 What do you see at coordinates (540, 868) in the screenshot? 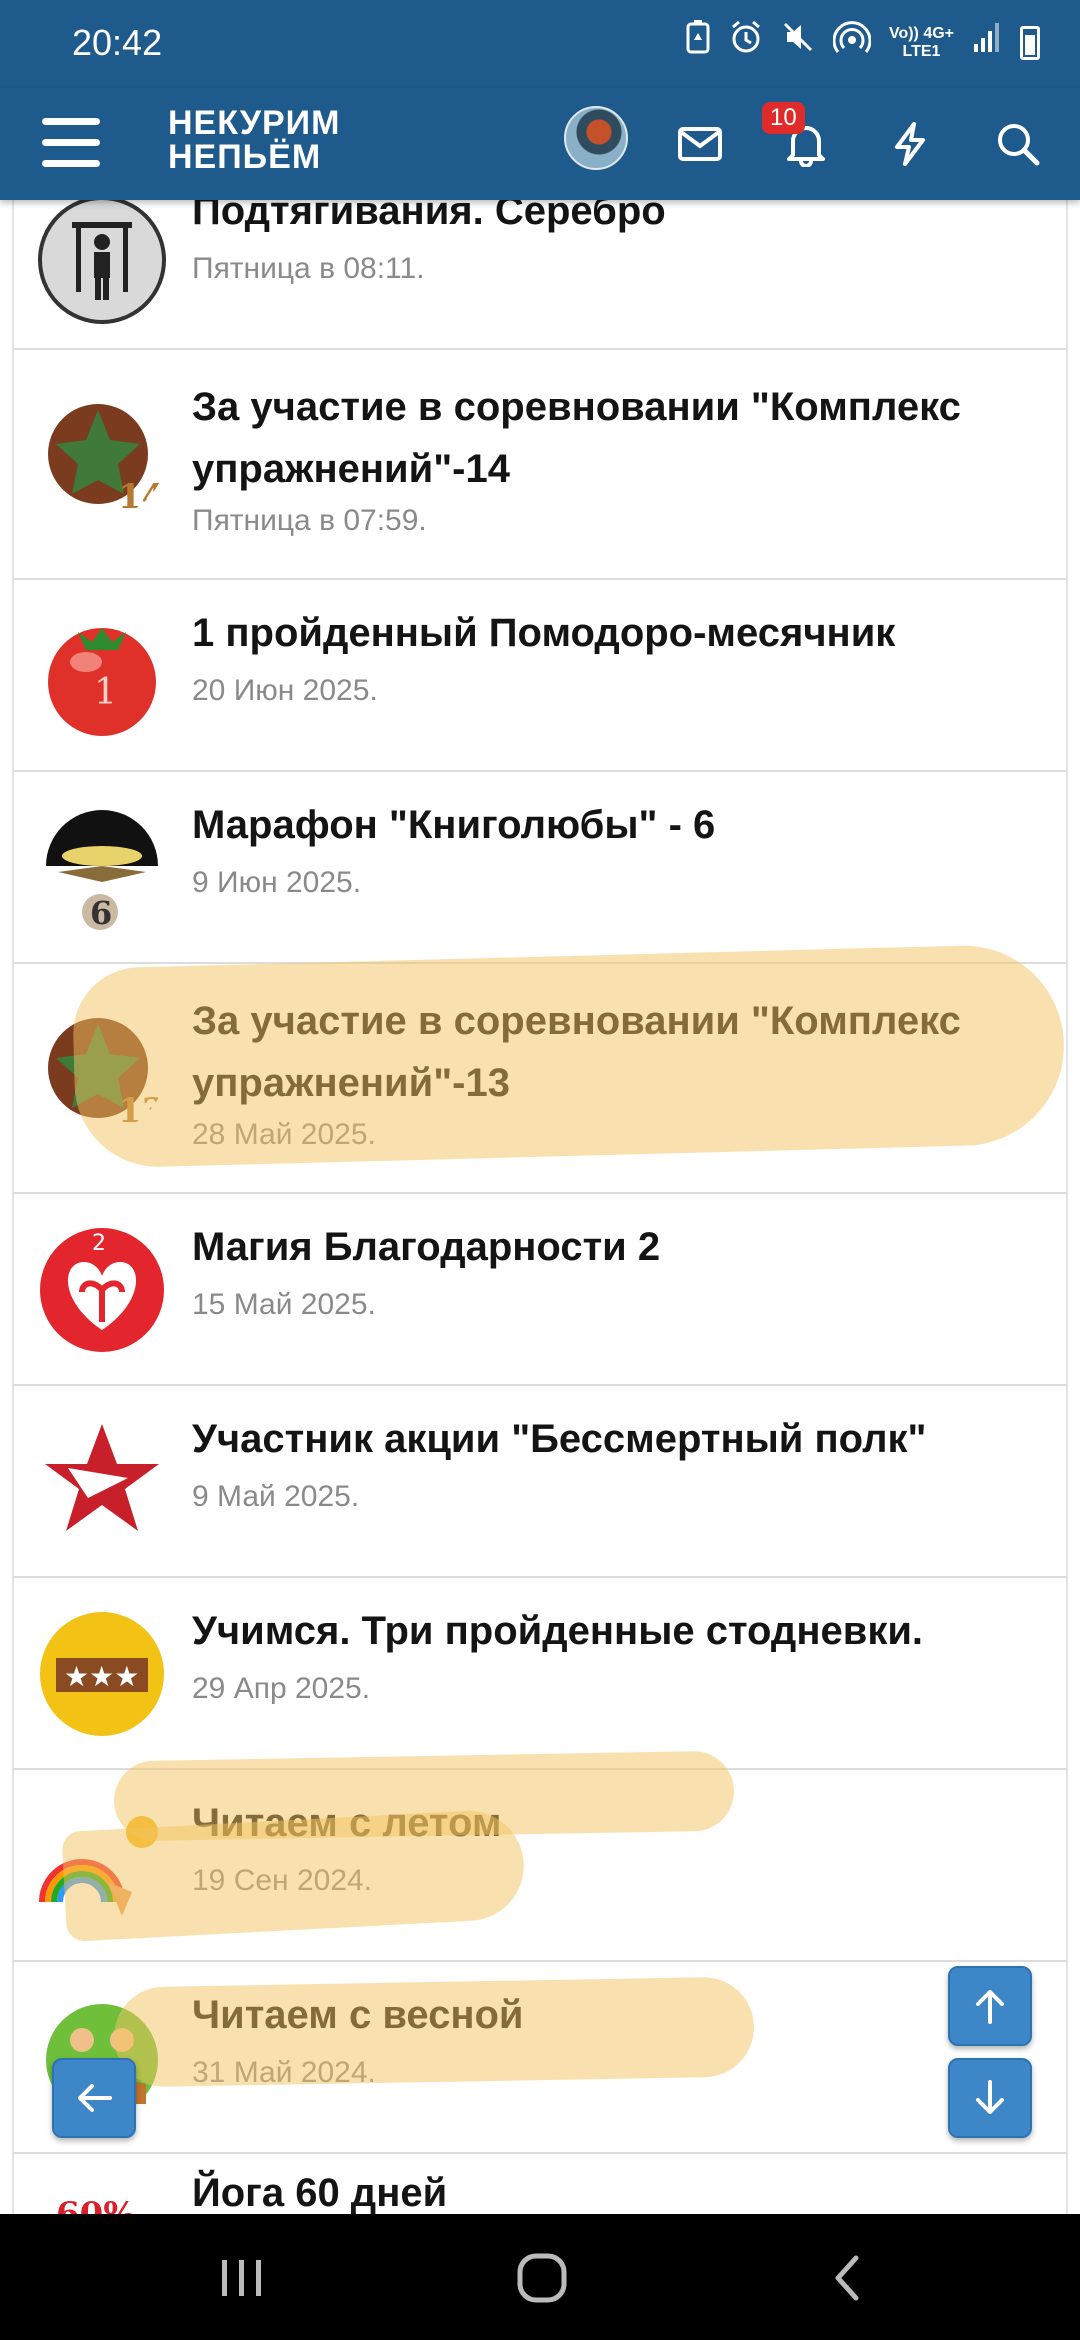
I see `list-item: 6 Марафон "Книголюбы" - 6 9 Июн 2025.` at bounding box center [540, 868].